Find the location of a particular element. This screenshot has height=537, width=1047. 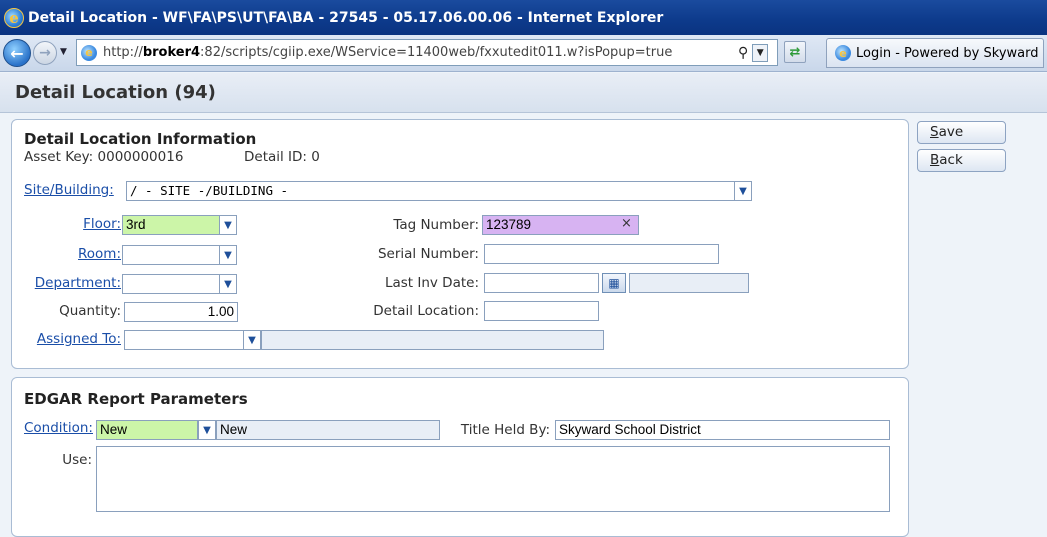

section-title: Detail Location Information is located at coordinates (140, 139).